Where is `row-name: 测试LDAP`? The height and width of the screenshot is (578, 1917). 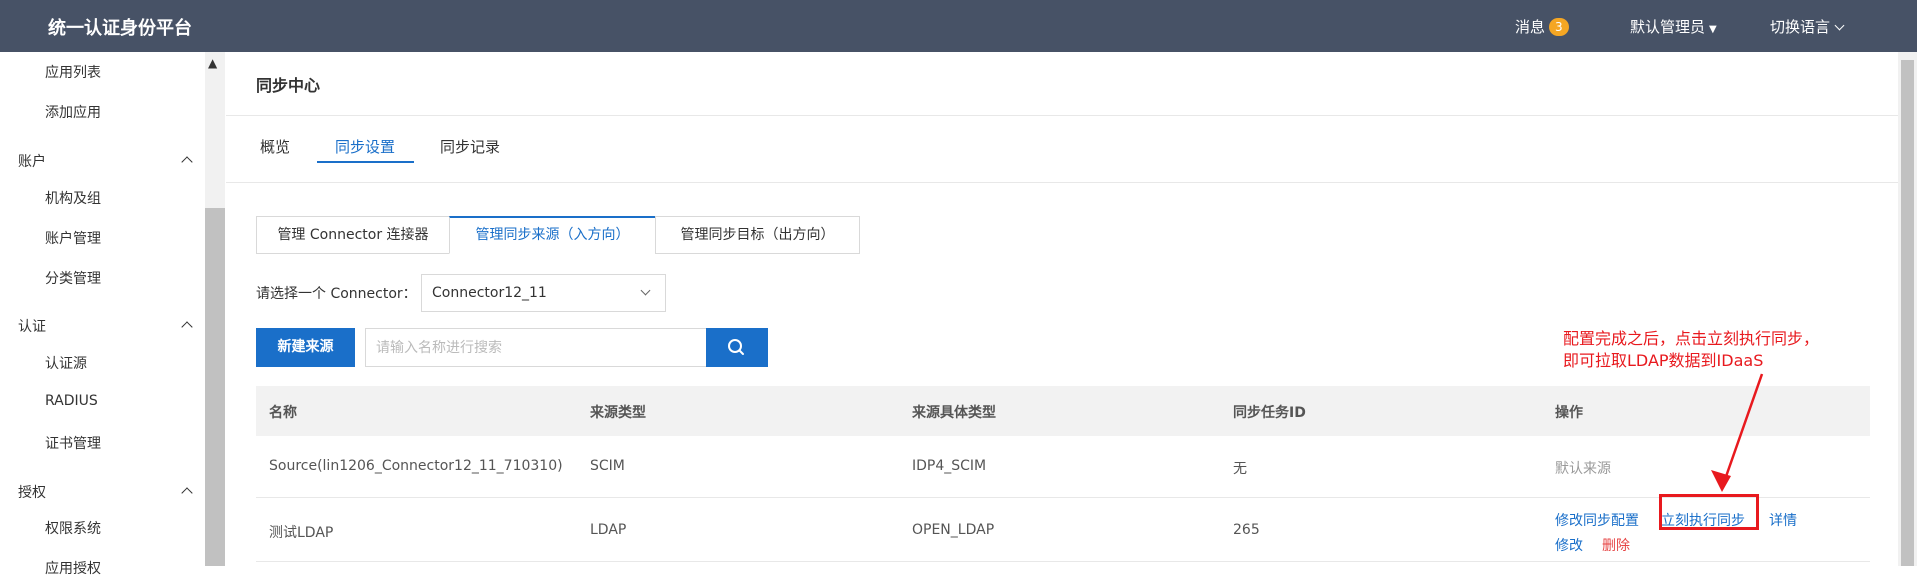 row-name: 测试LDAP is located at coordinates (301, 533).